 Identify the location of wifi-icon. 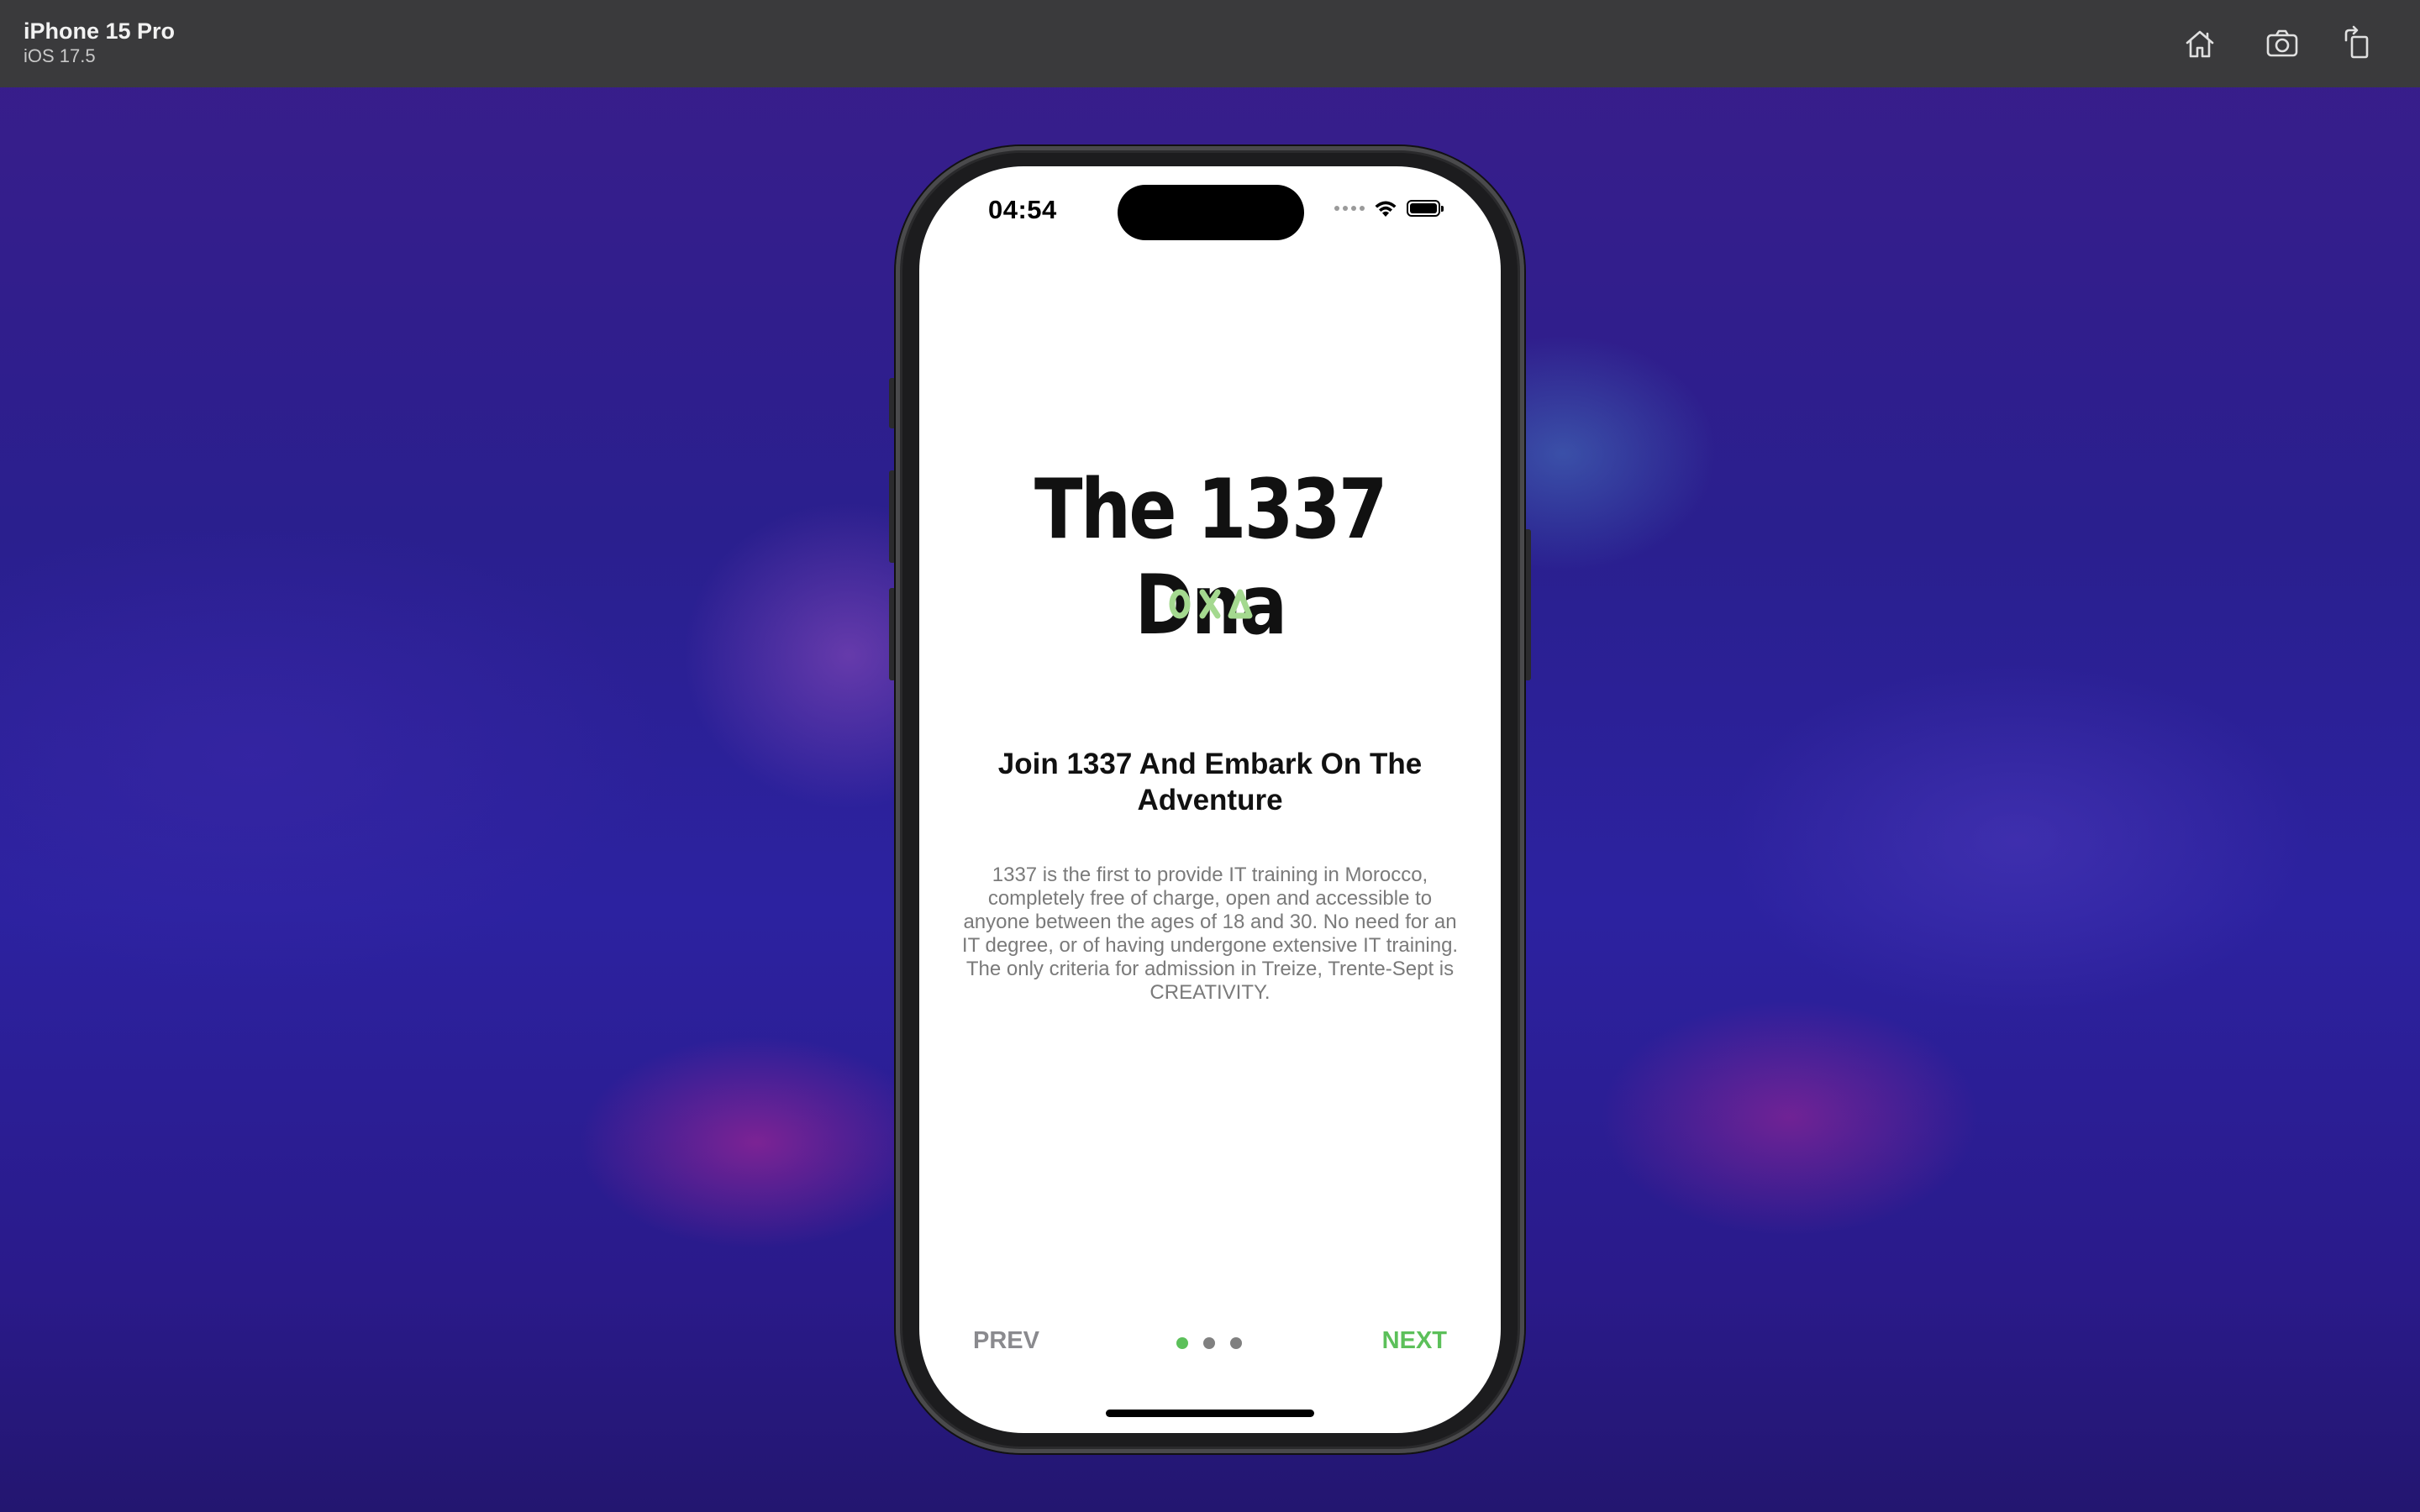
(1386, 209).